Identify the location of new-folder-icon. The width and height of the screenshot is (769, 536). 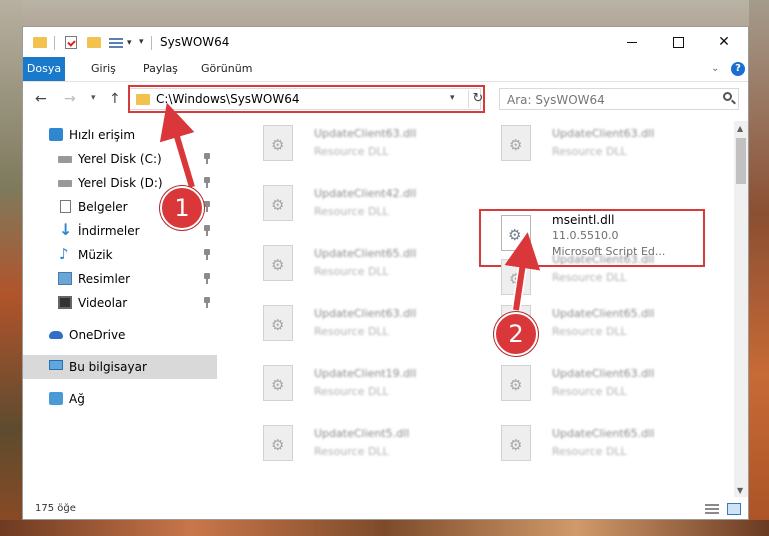
(94, 42).